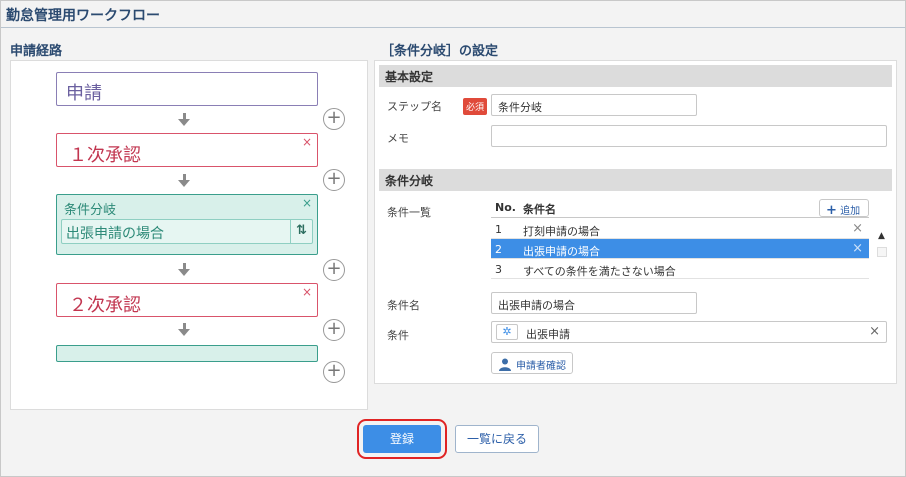  I want to click on condition-table-body: 1 打刻申請の場合 × 2 出張申請の場合 × 3 すべての条件を満たさない場合, so click(680, 249).